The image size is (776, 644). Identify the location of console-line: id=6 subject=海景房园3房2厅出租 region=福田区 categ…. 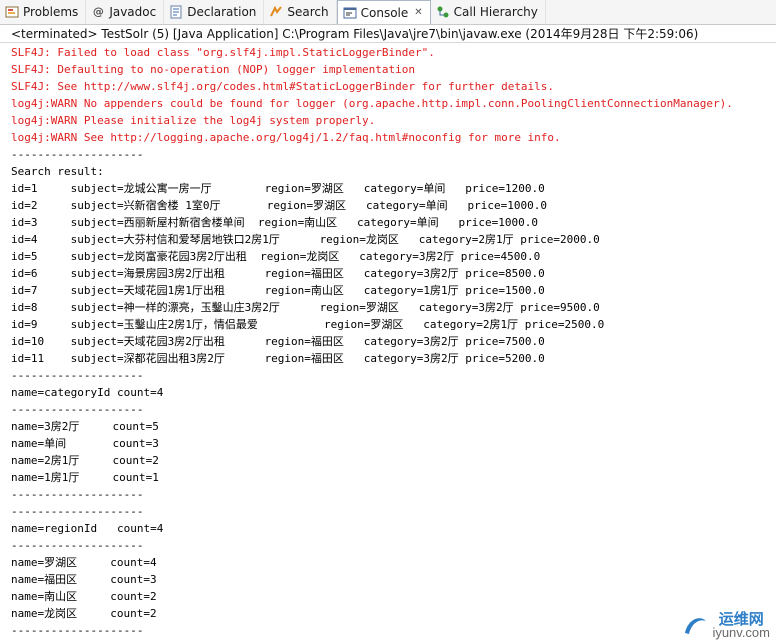
(278, 273).